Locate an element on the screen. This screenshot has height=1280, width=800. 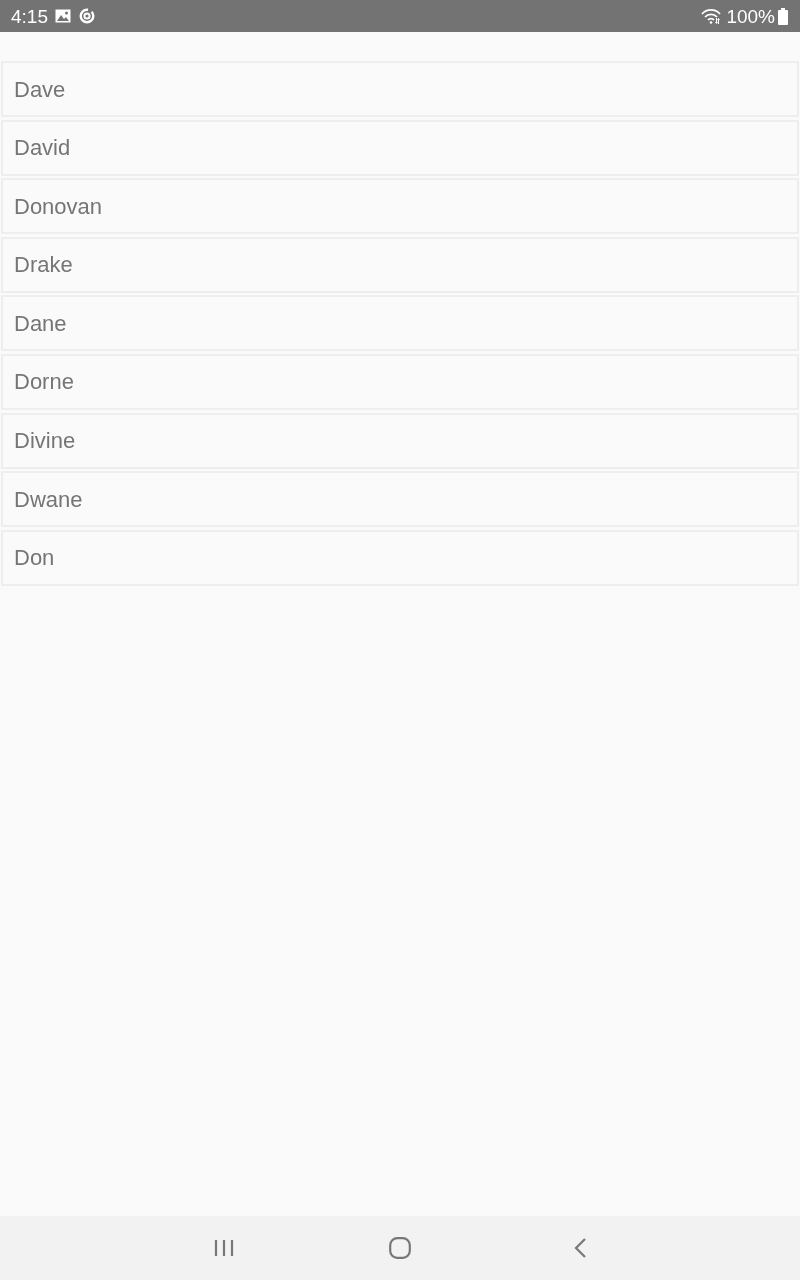
list-item: Divine is located at coordinates (400, 440).